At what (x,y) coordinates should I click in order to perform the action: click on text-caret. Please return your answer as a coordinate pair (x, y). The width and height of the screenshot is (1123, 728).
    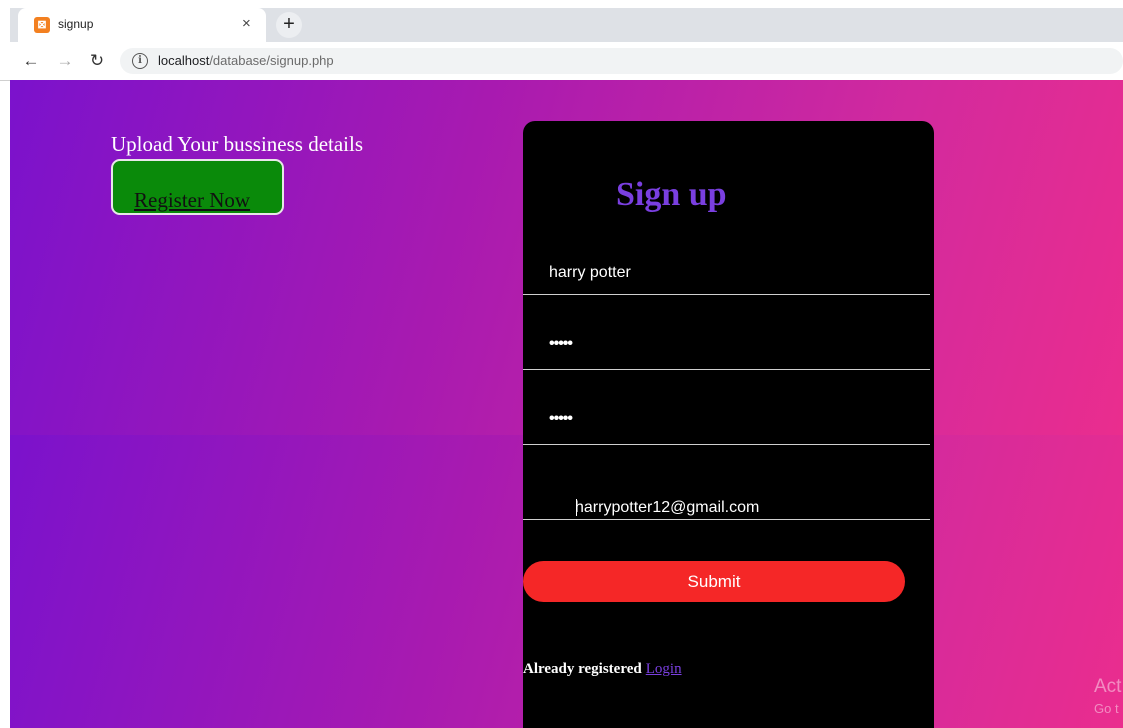
    Looking at the image, I should click on (576, 507).